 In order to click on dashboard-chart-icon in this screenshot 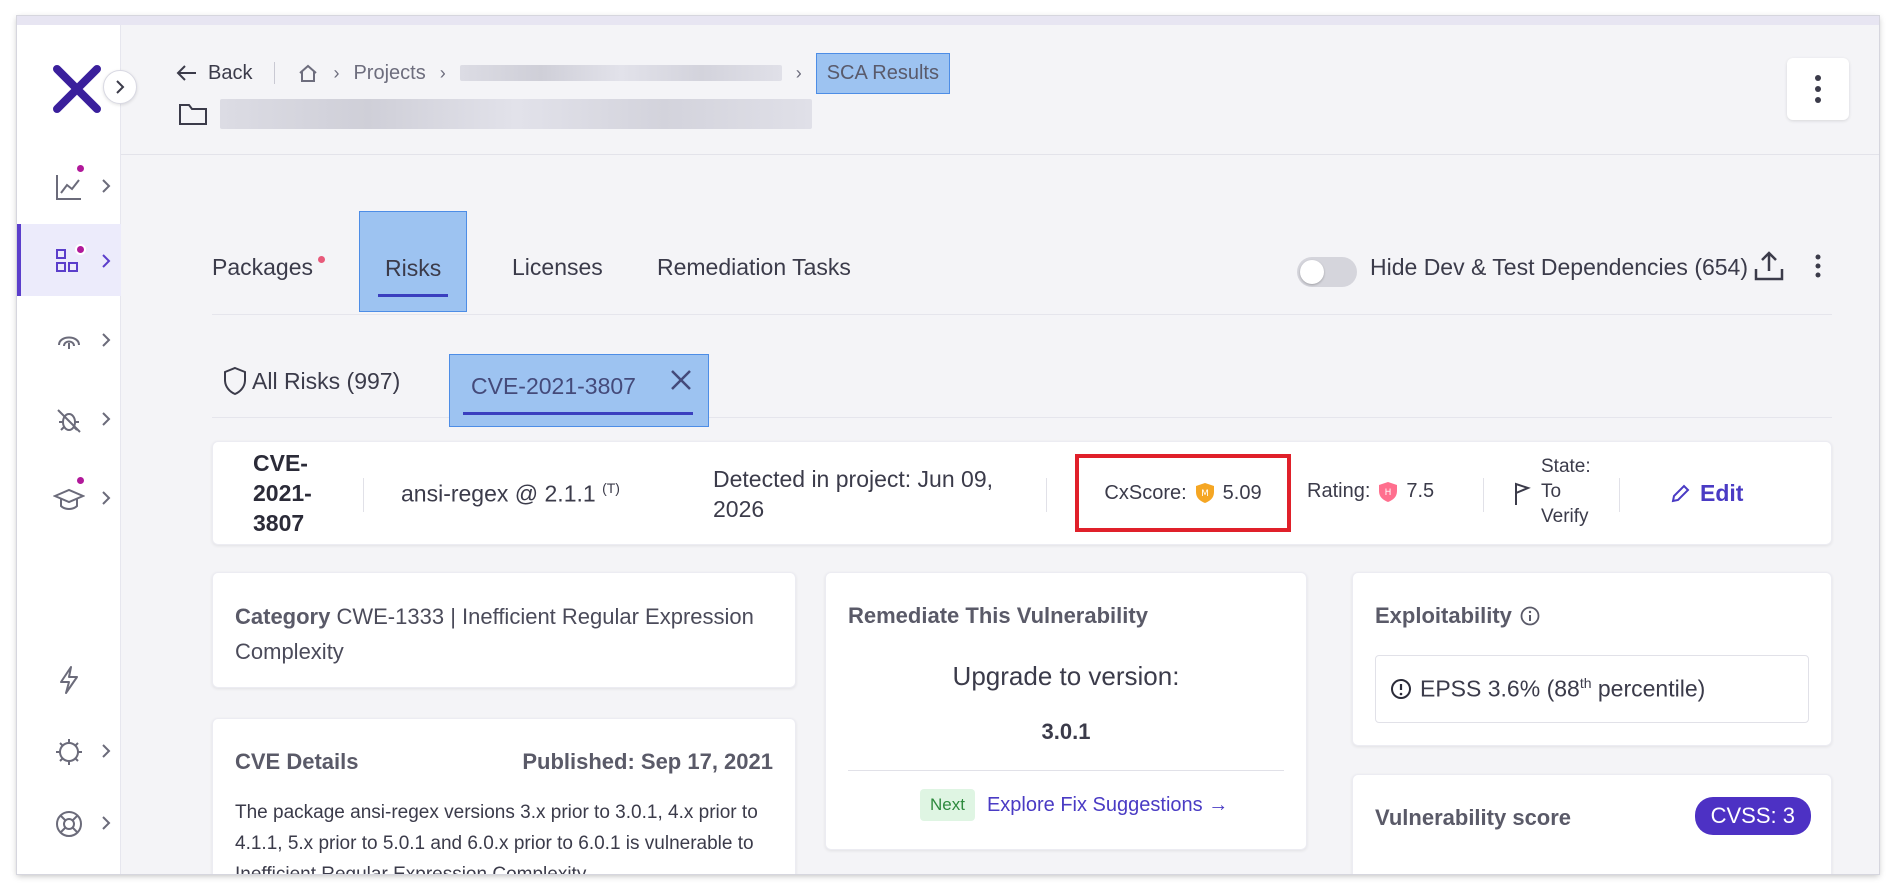, I will do `click(68, 187)`.